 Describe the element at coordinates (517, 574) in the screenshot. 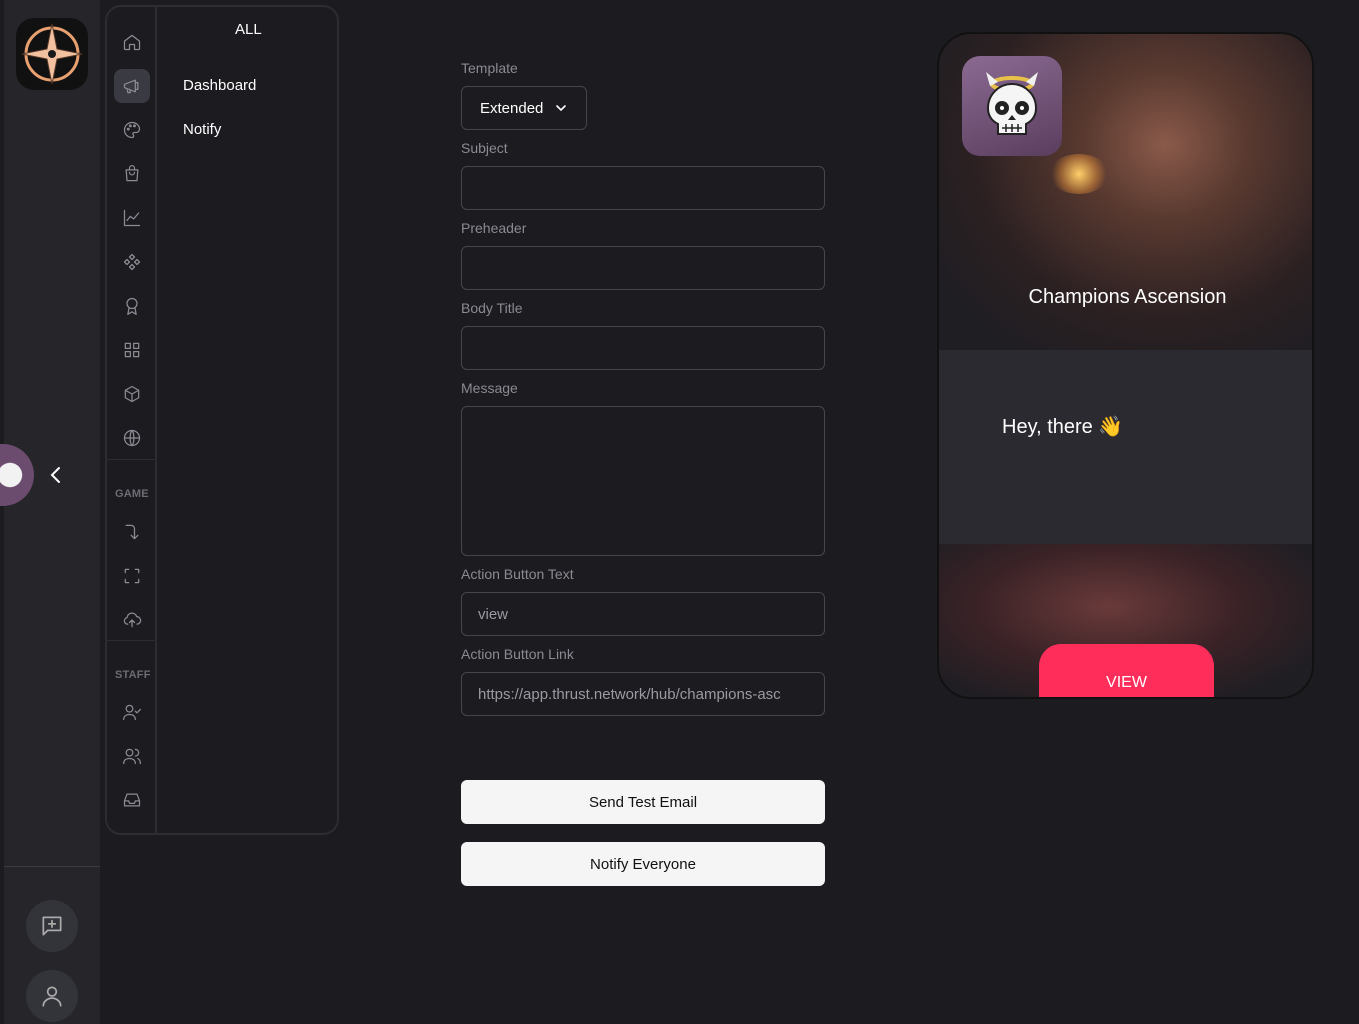

I see `action-button-text-label: Action Button Text` at that location.